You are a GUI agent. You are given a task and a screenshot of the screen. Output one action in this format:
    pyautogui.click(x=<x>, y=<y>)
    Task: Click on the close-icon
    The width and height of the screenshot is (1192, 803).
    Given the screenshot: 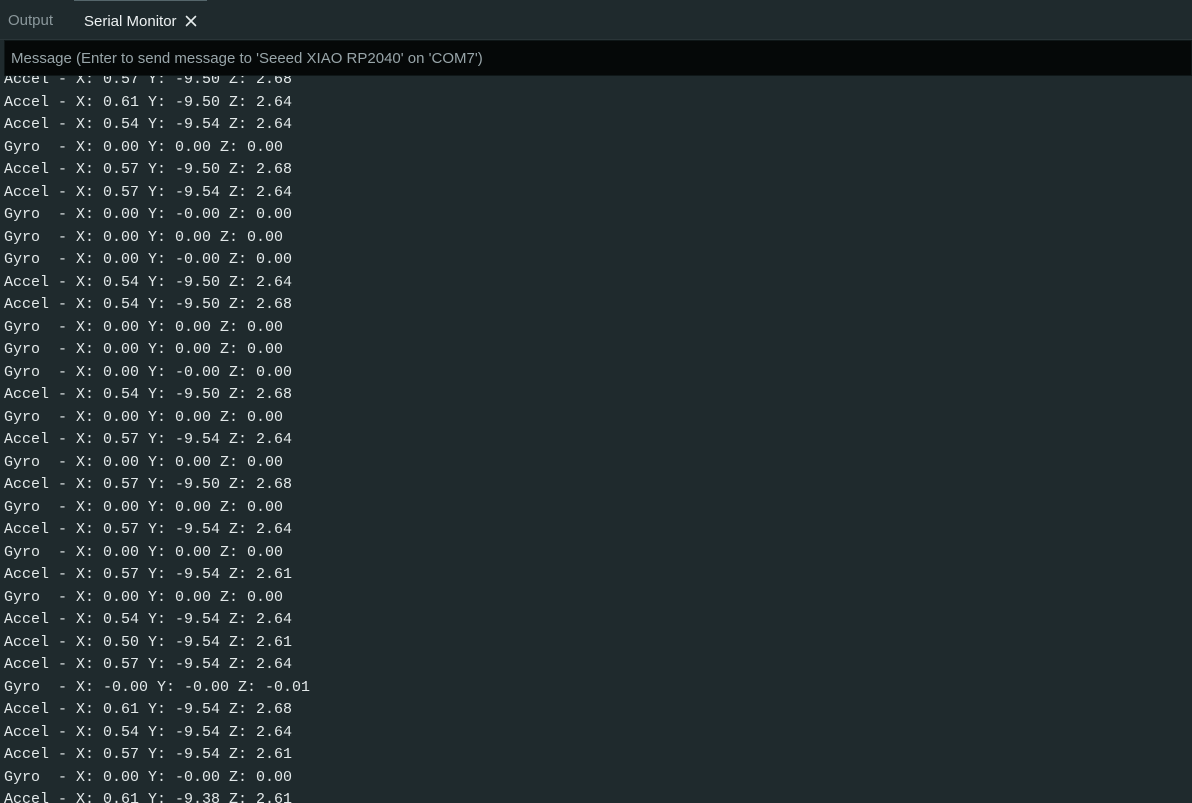 What is the action you would take?
    pyautogui.click(x=191, y=21)
    